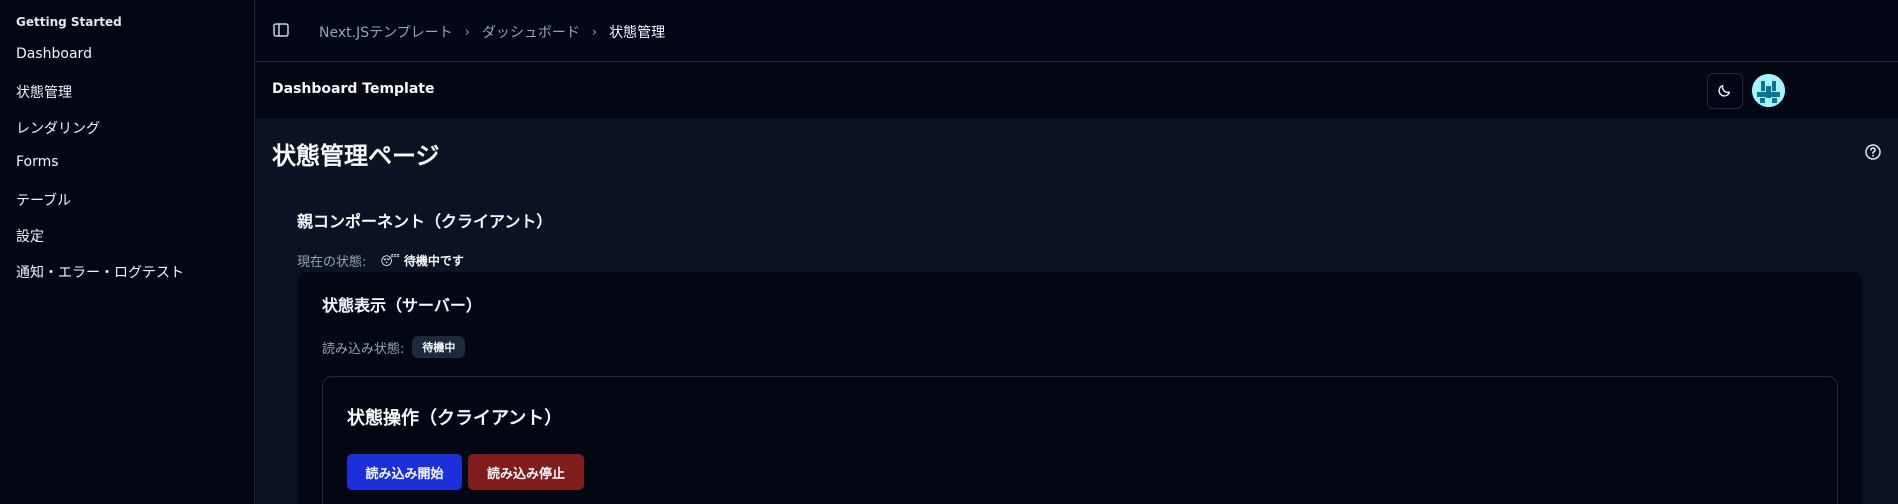  I want to click on theme-toggle-button, so click(1725, 91).